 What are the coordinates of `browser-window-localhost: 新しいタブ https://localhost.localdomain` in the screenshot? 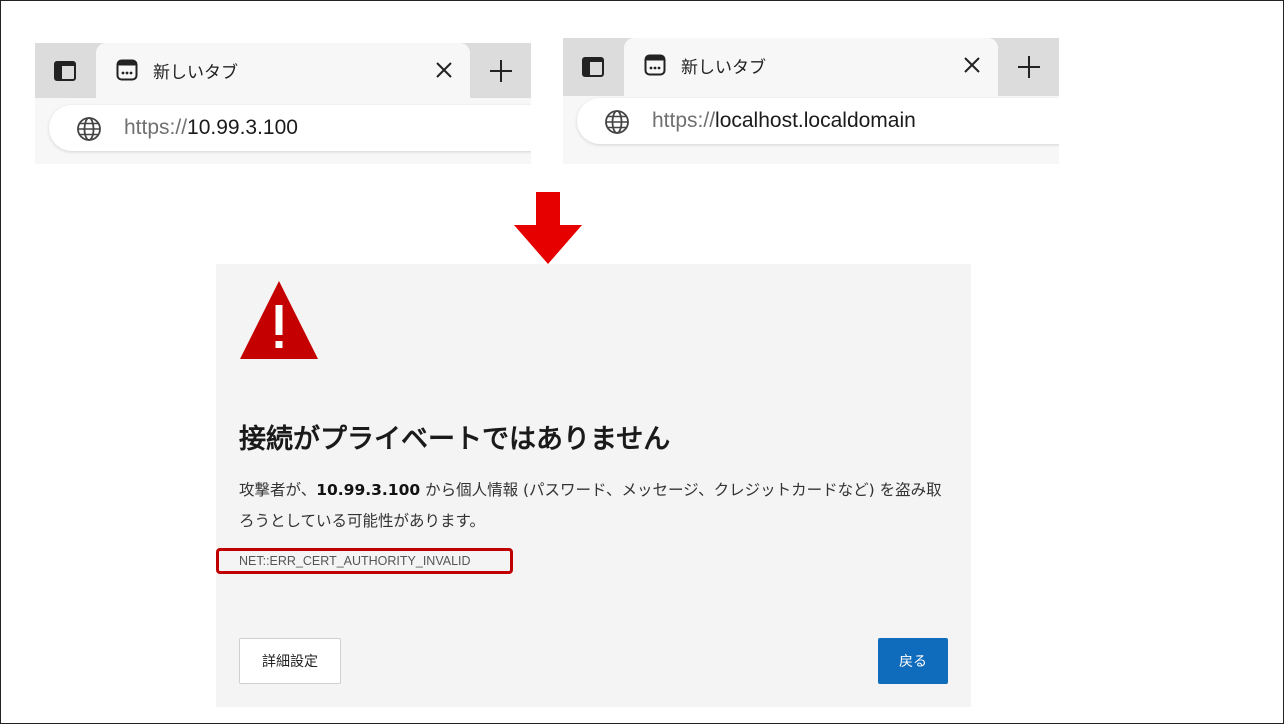 It's located at (811, 101).